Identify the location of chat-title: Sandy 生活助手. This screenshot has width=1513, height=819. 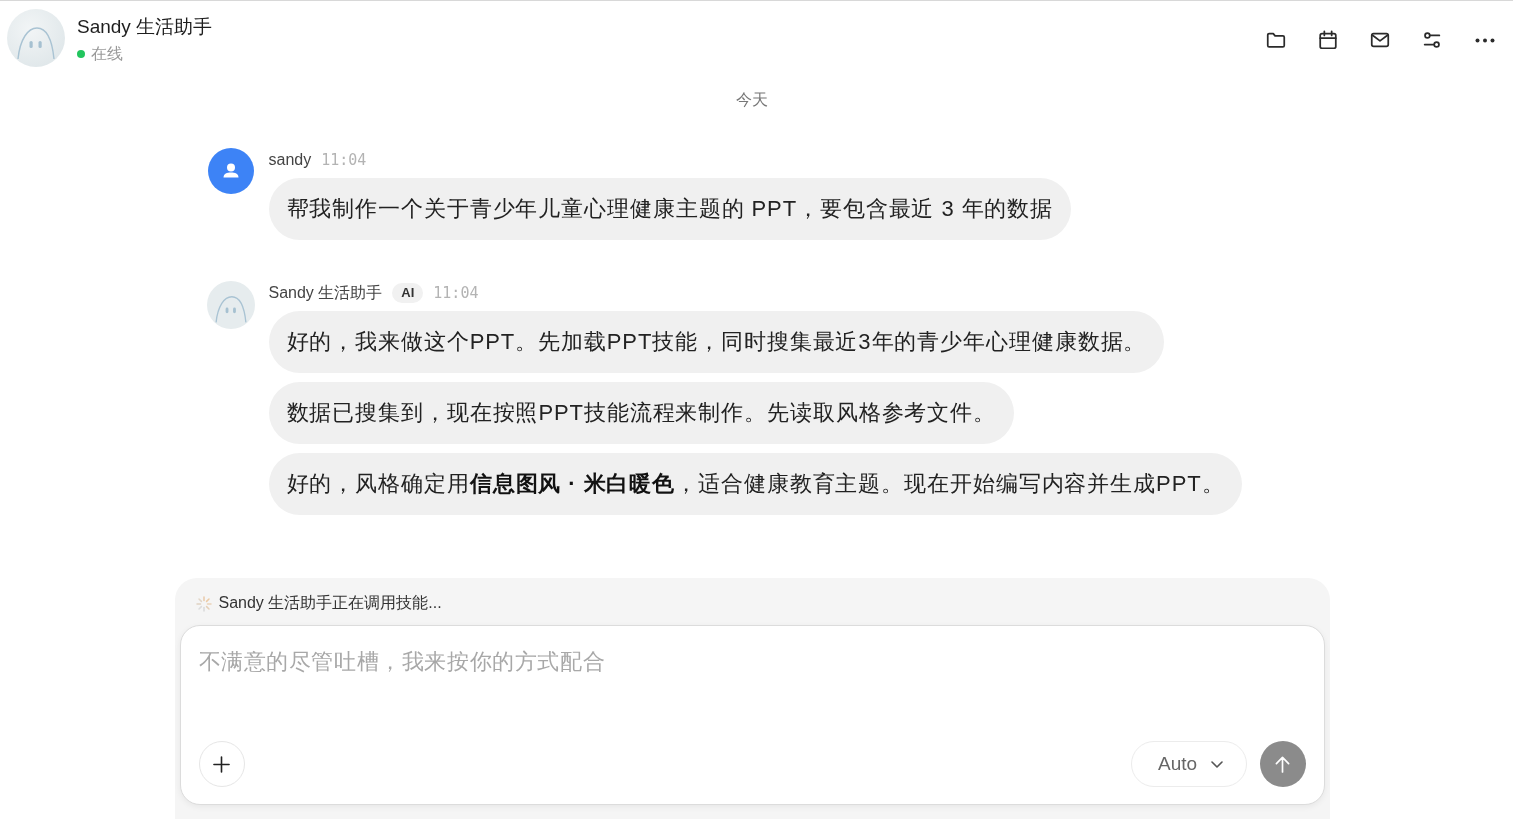
(145, 27).